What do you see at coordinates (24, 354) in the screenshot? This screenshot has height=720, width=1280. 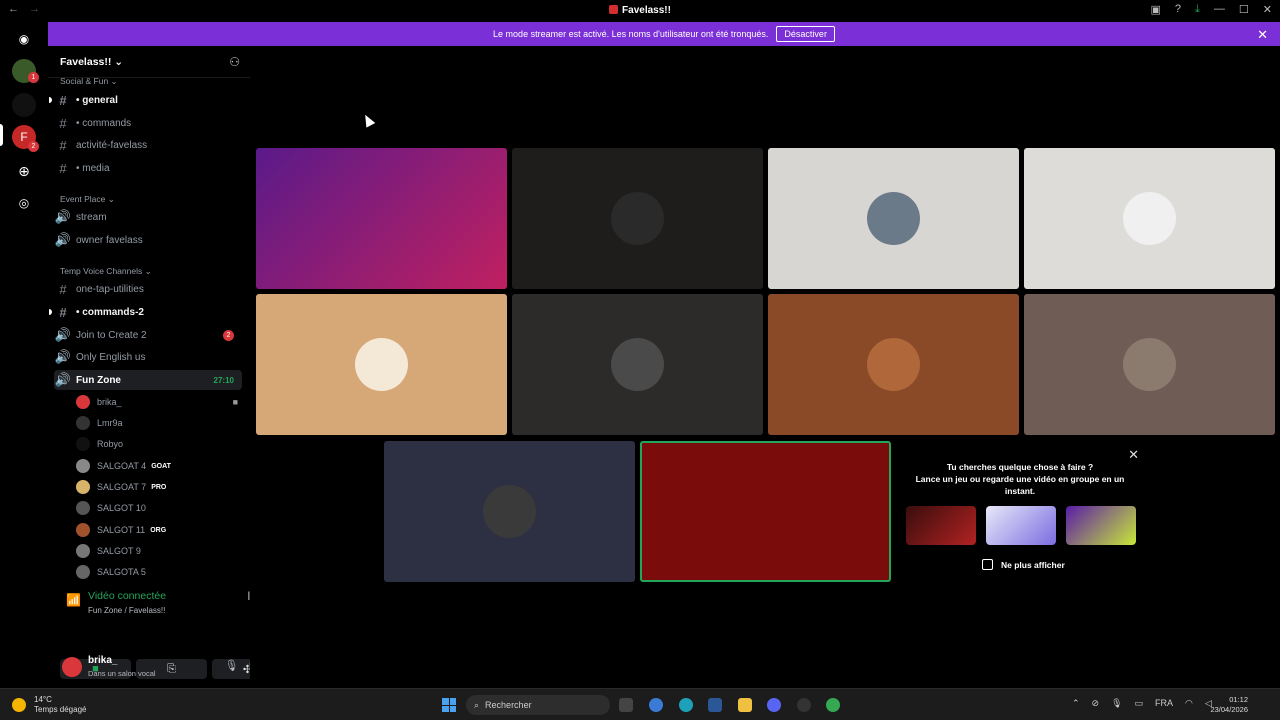 I see `server-rail: ◉ 1 F 2 ⊕ ◎` at bounding box center [24, 354].